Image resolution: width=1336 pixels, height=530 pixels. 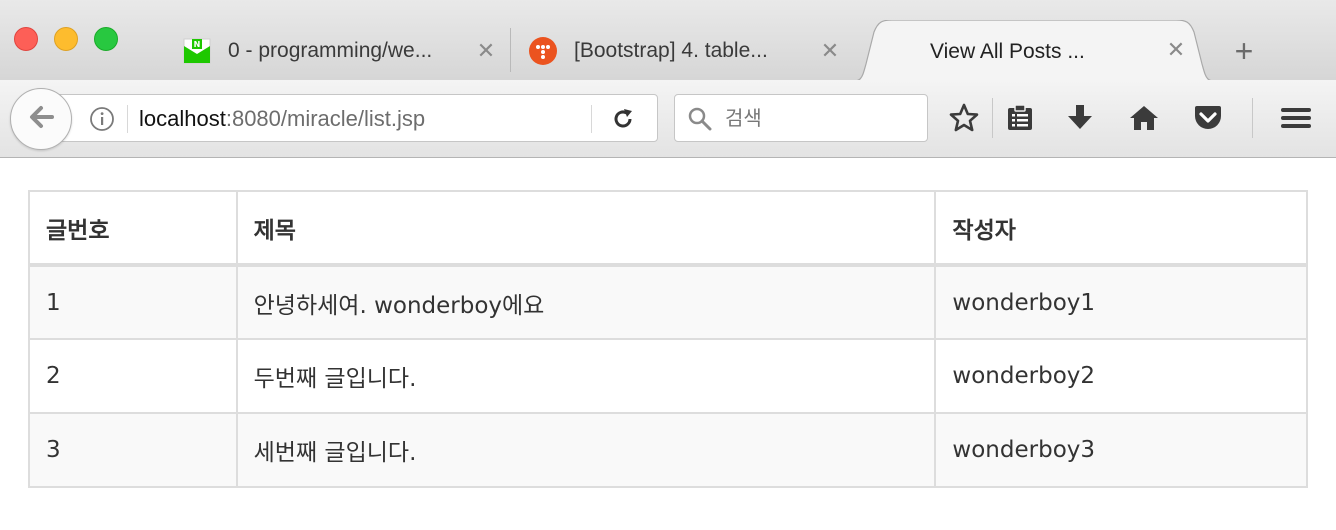 What do you see at coordinates (586, 302) in the screenshot?
I see `post-title: 안녕하세여. wonderboy에요` at bounding box center [586, 302].